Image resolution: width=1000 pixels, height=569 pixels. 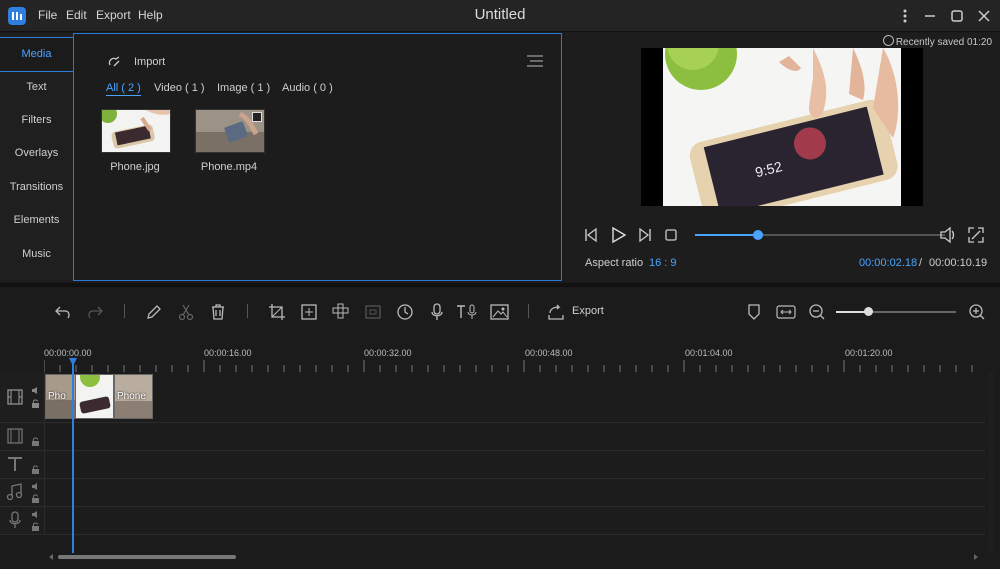 What do you see at coordinates (549, 353) in the screenshot?
I see `ruler-label: 00:00:48.00` at bounding box center [549, 353].